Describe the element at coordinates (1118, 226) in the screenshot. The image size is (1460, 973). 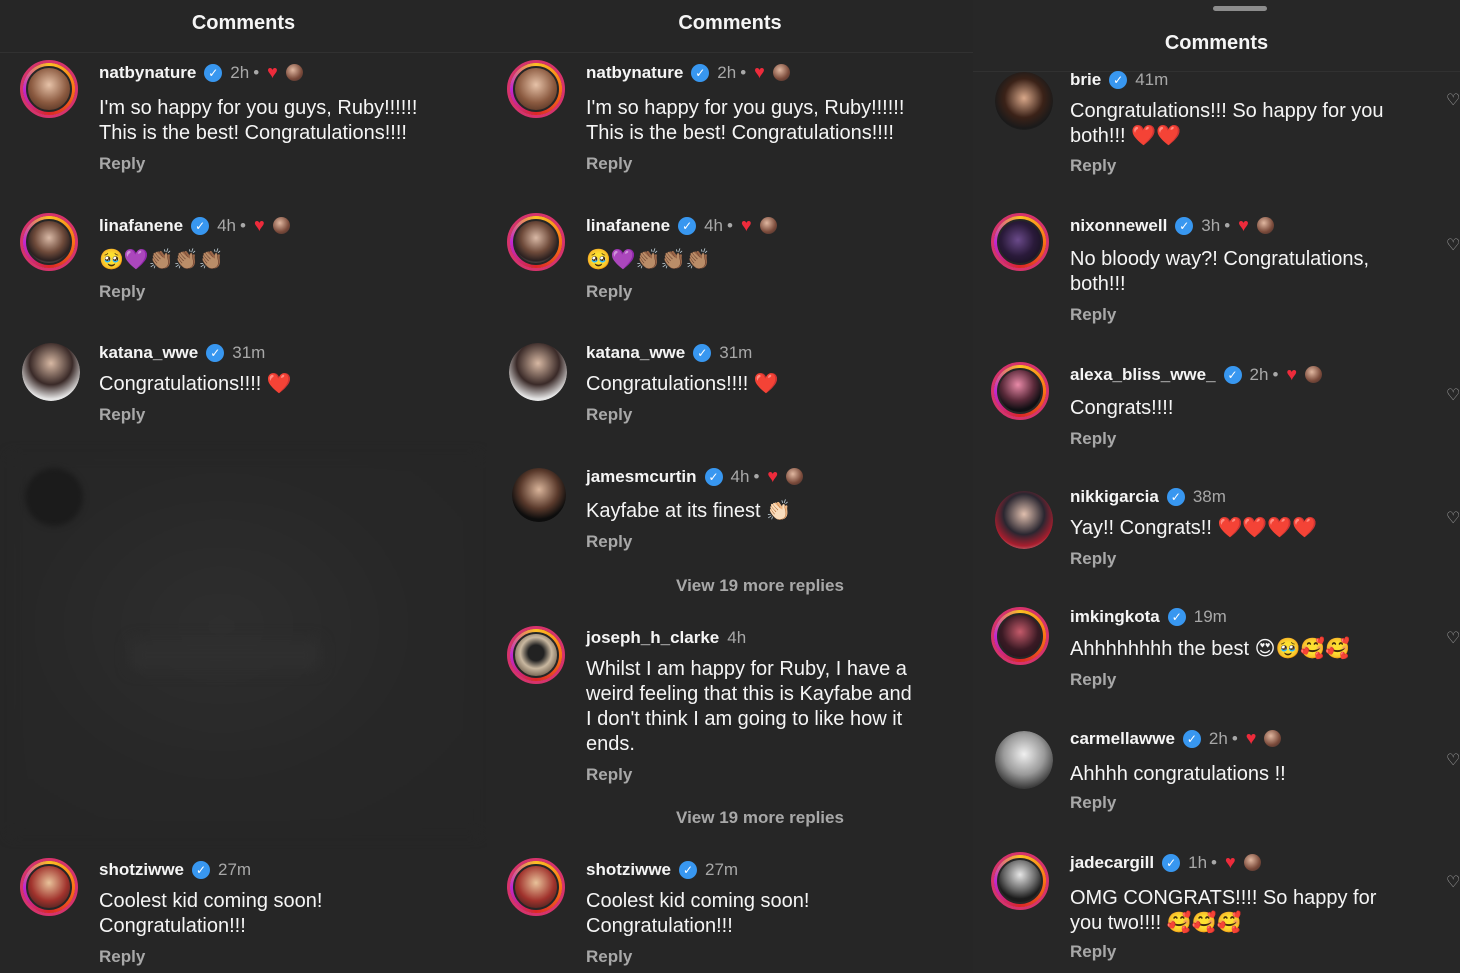
I see `username: nixonnewell` at that location.